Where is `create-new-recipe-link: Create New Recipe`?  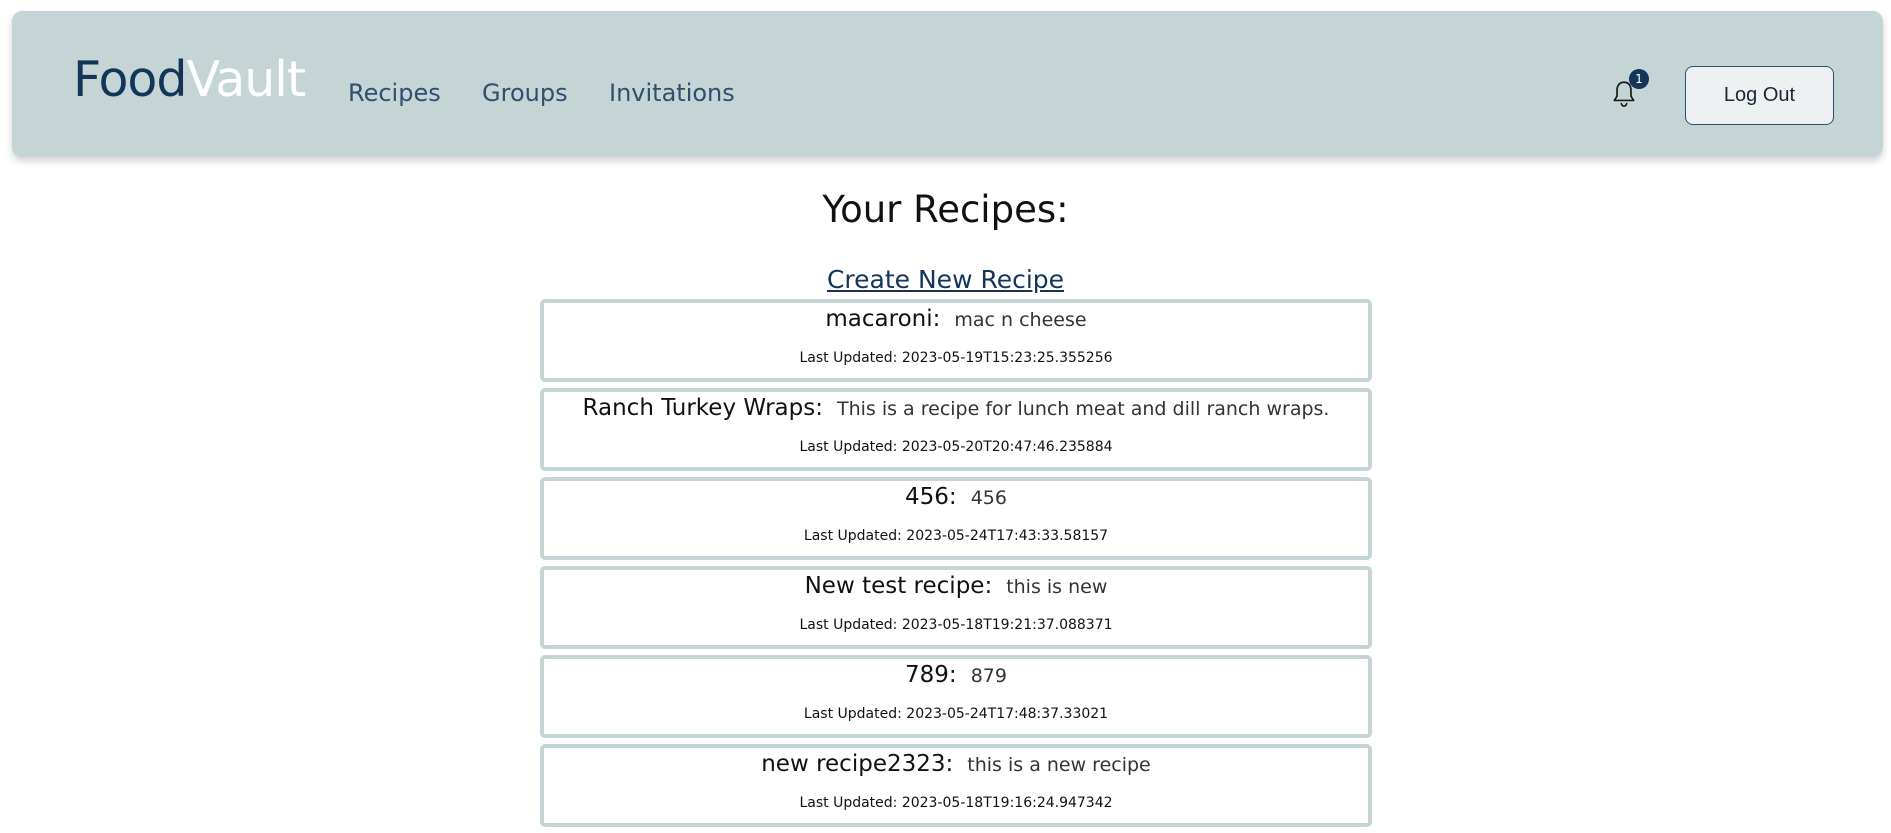 create-new-recipe-link: Create New Recipe is located at coordinates (945, 279).